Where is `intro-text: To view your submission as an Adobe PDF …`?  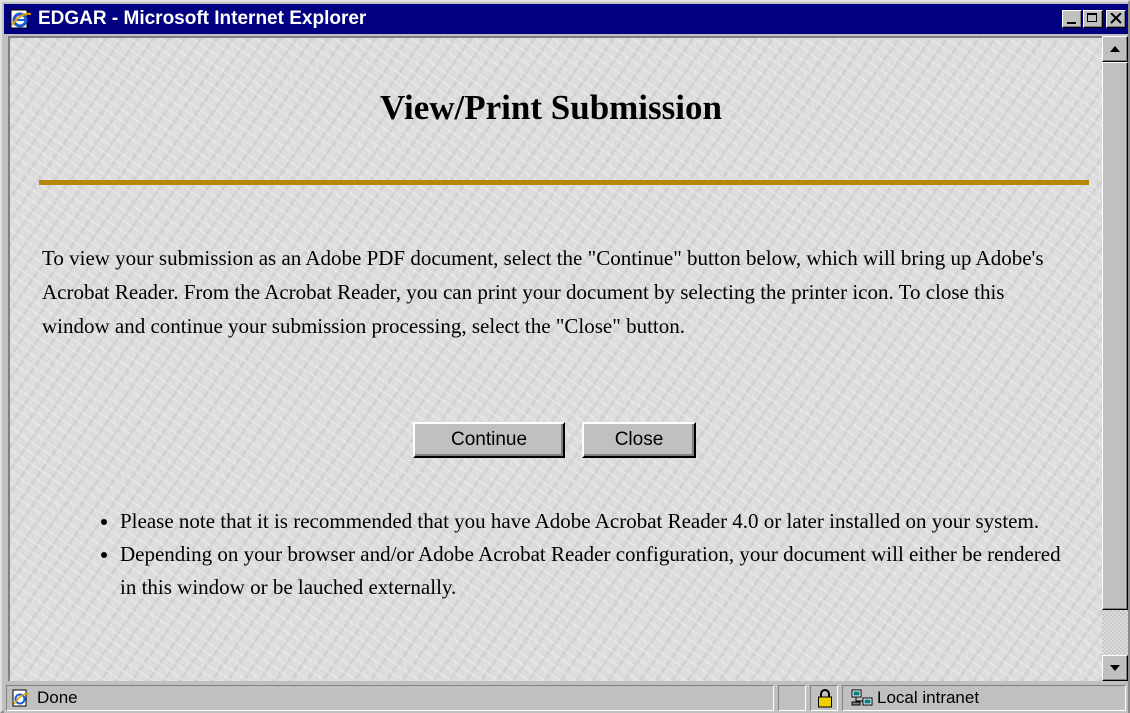 intro-text: To view your submission as an Adobe PDF … is located at coordinates (543, 292).